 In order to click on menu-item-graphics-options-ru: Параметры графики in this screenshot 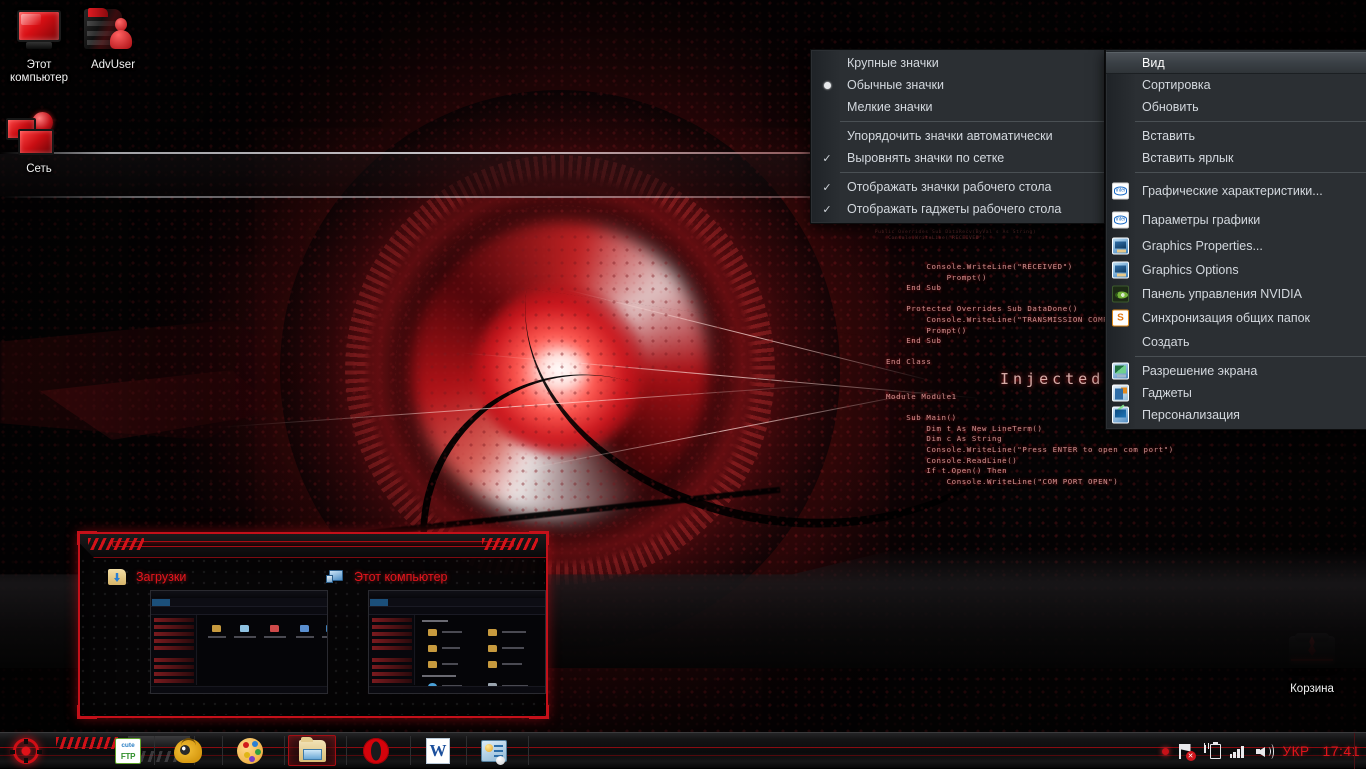, I will do `click(1236, 219)`.